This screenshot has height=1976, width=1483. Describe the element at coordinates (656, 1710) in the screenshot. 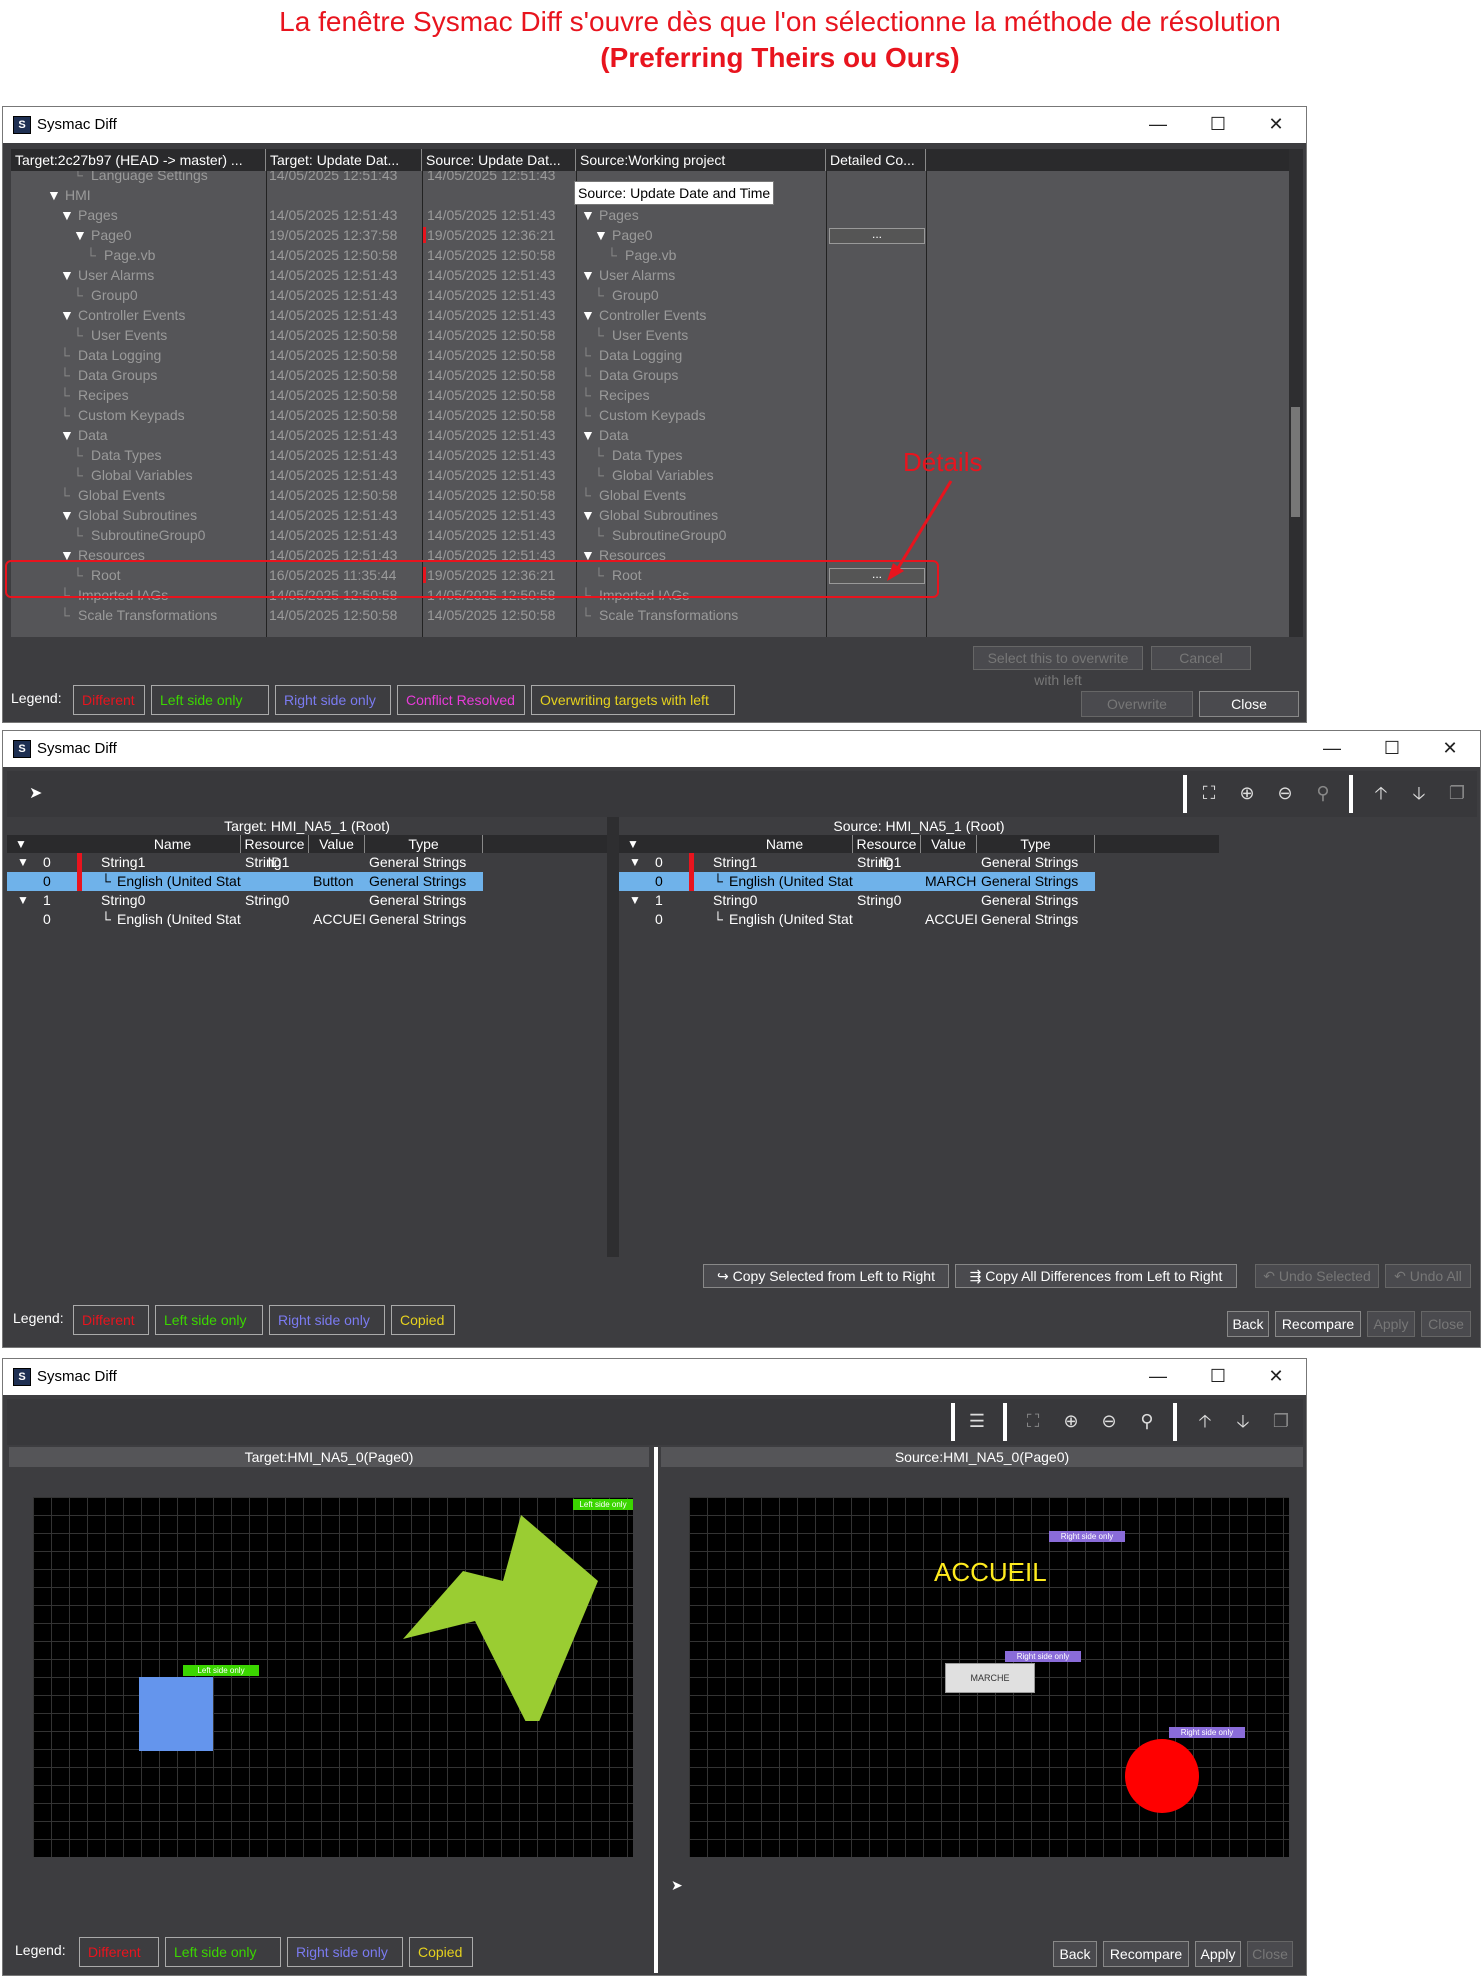

I see `pane-splitter` at that location.